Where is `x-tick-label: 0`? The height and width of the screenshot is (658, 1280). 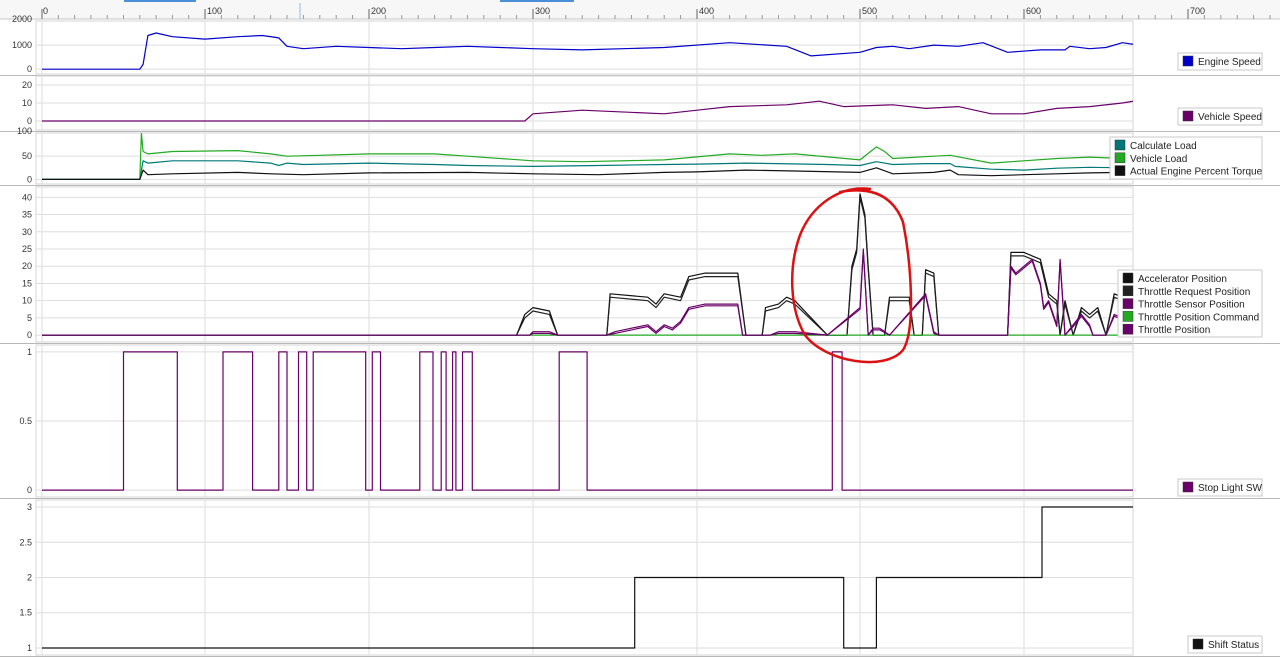 x-tick-label: 0 is located at coordinates (45, 11).